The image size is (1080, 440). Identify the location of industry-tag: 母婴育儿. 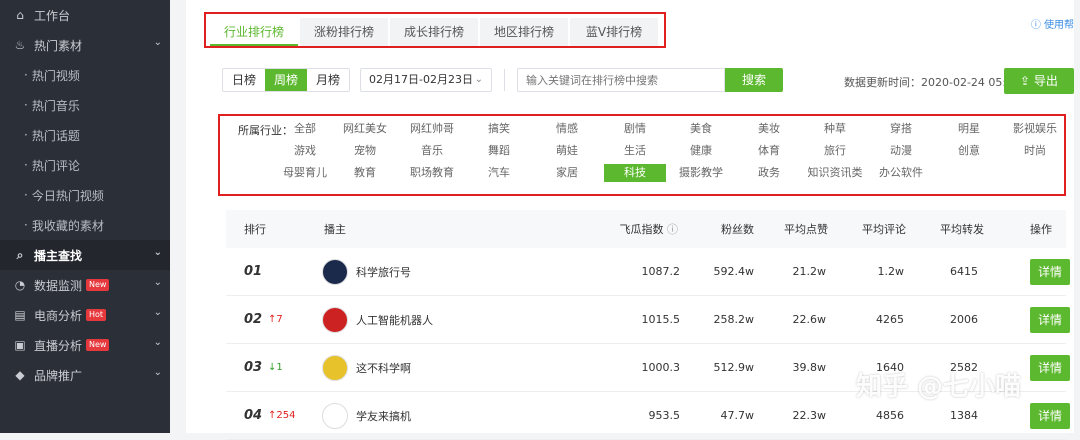
(305, 173).